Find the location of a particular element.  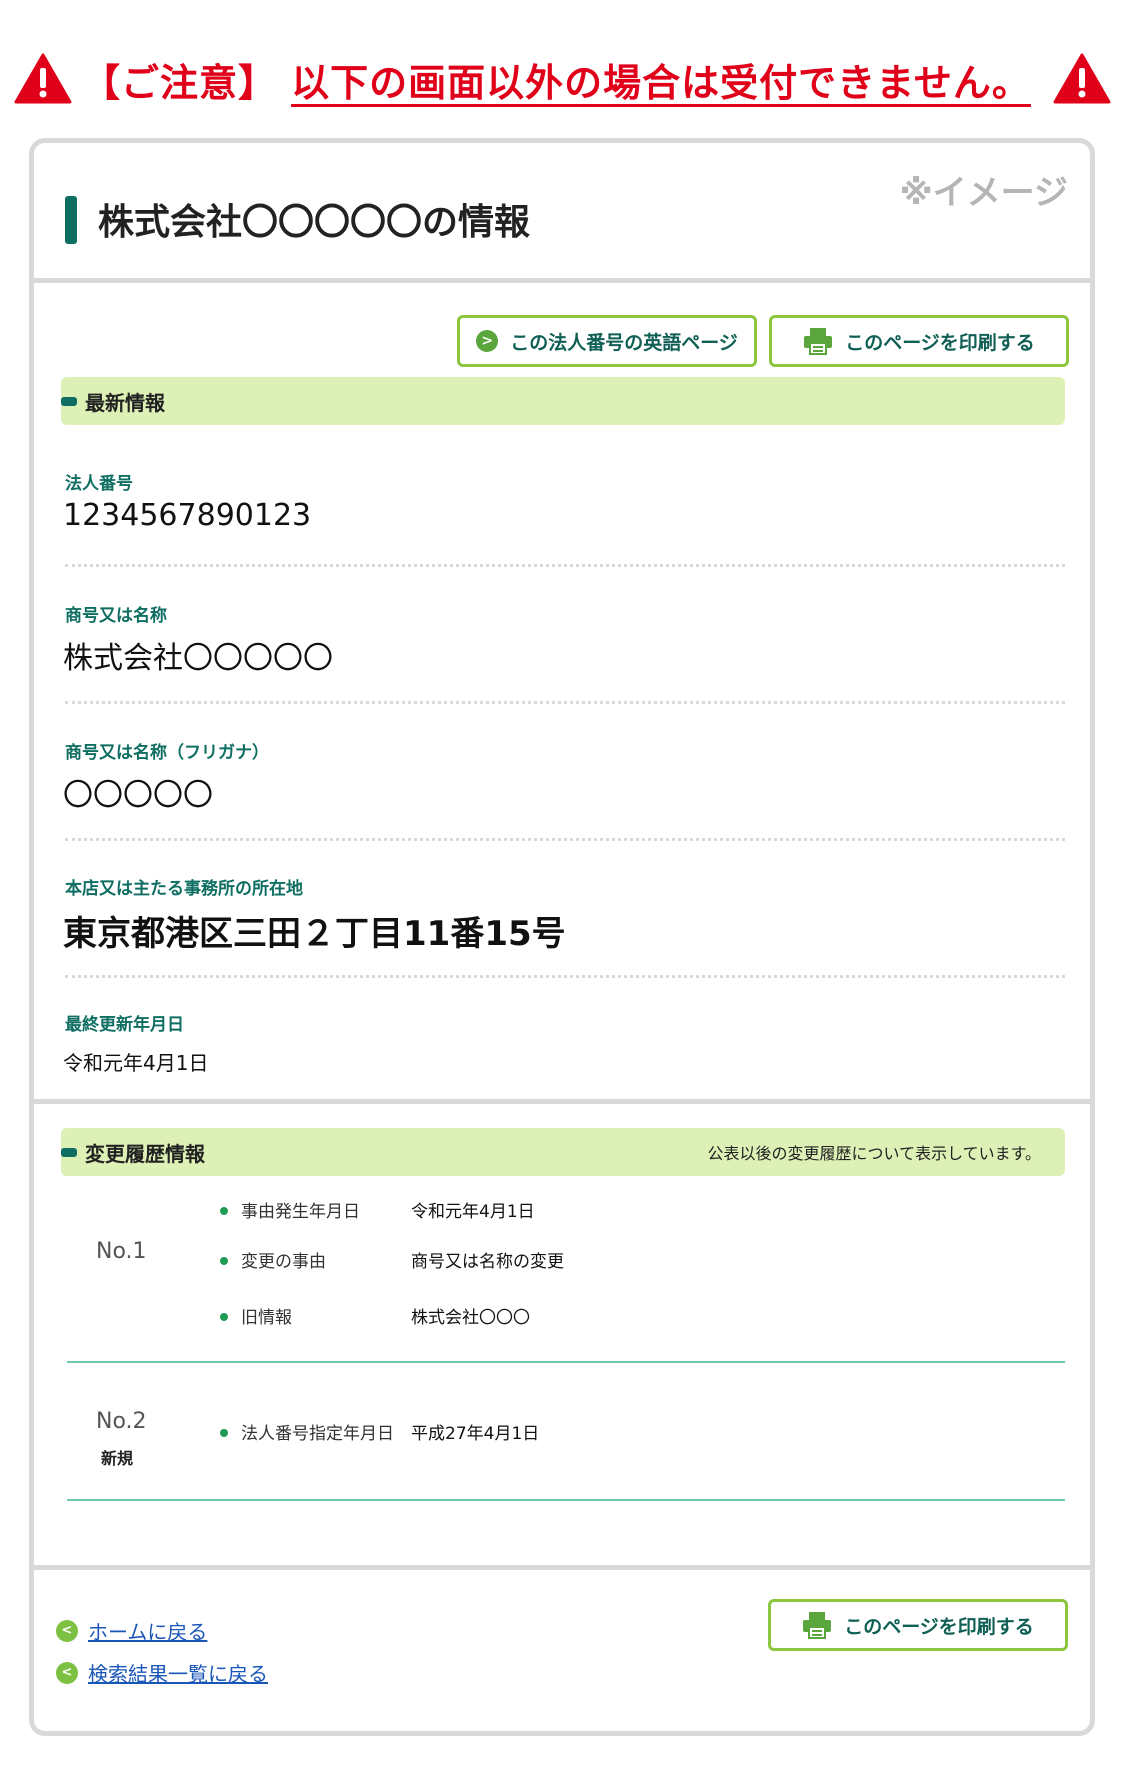

field-label-corporate-number: 法人番号 is located at coordinates (99, 484).